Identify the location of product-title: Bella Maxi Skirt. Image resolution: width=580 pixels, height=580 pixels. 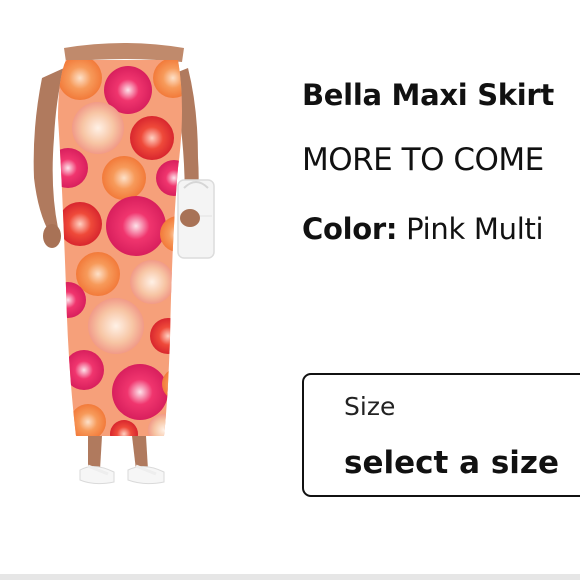
(428, 95).